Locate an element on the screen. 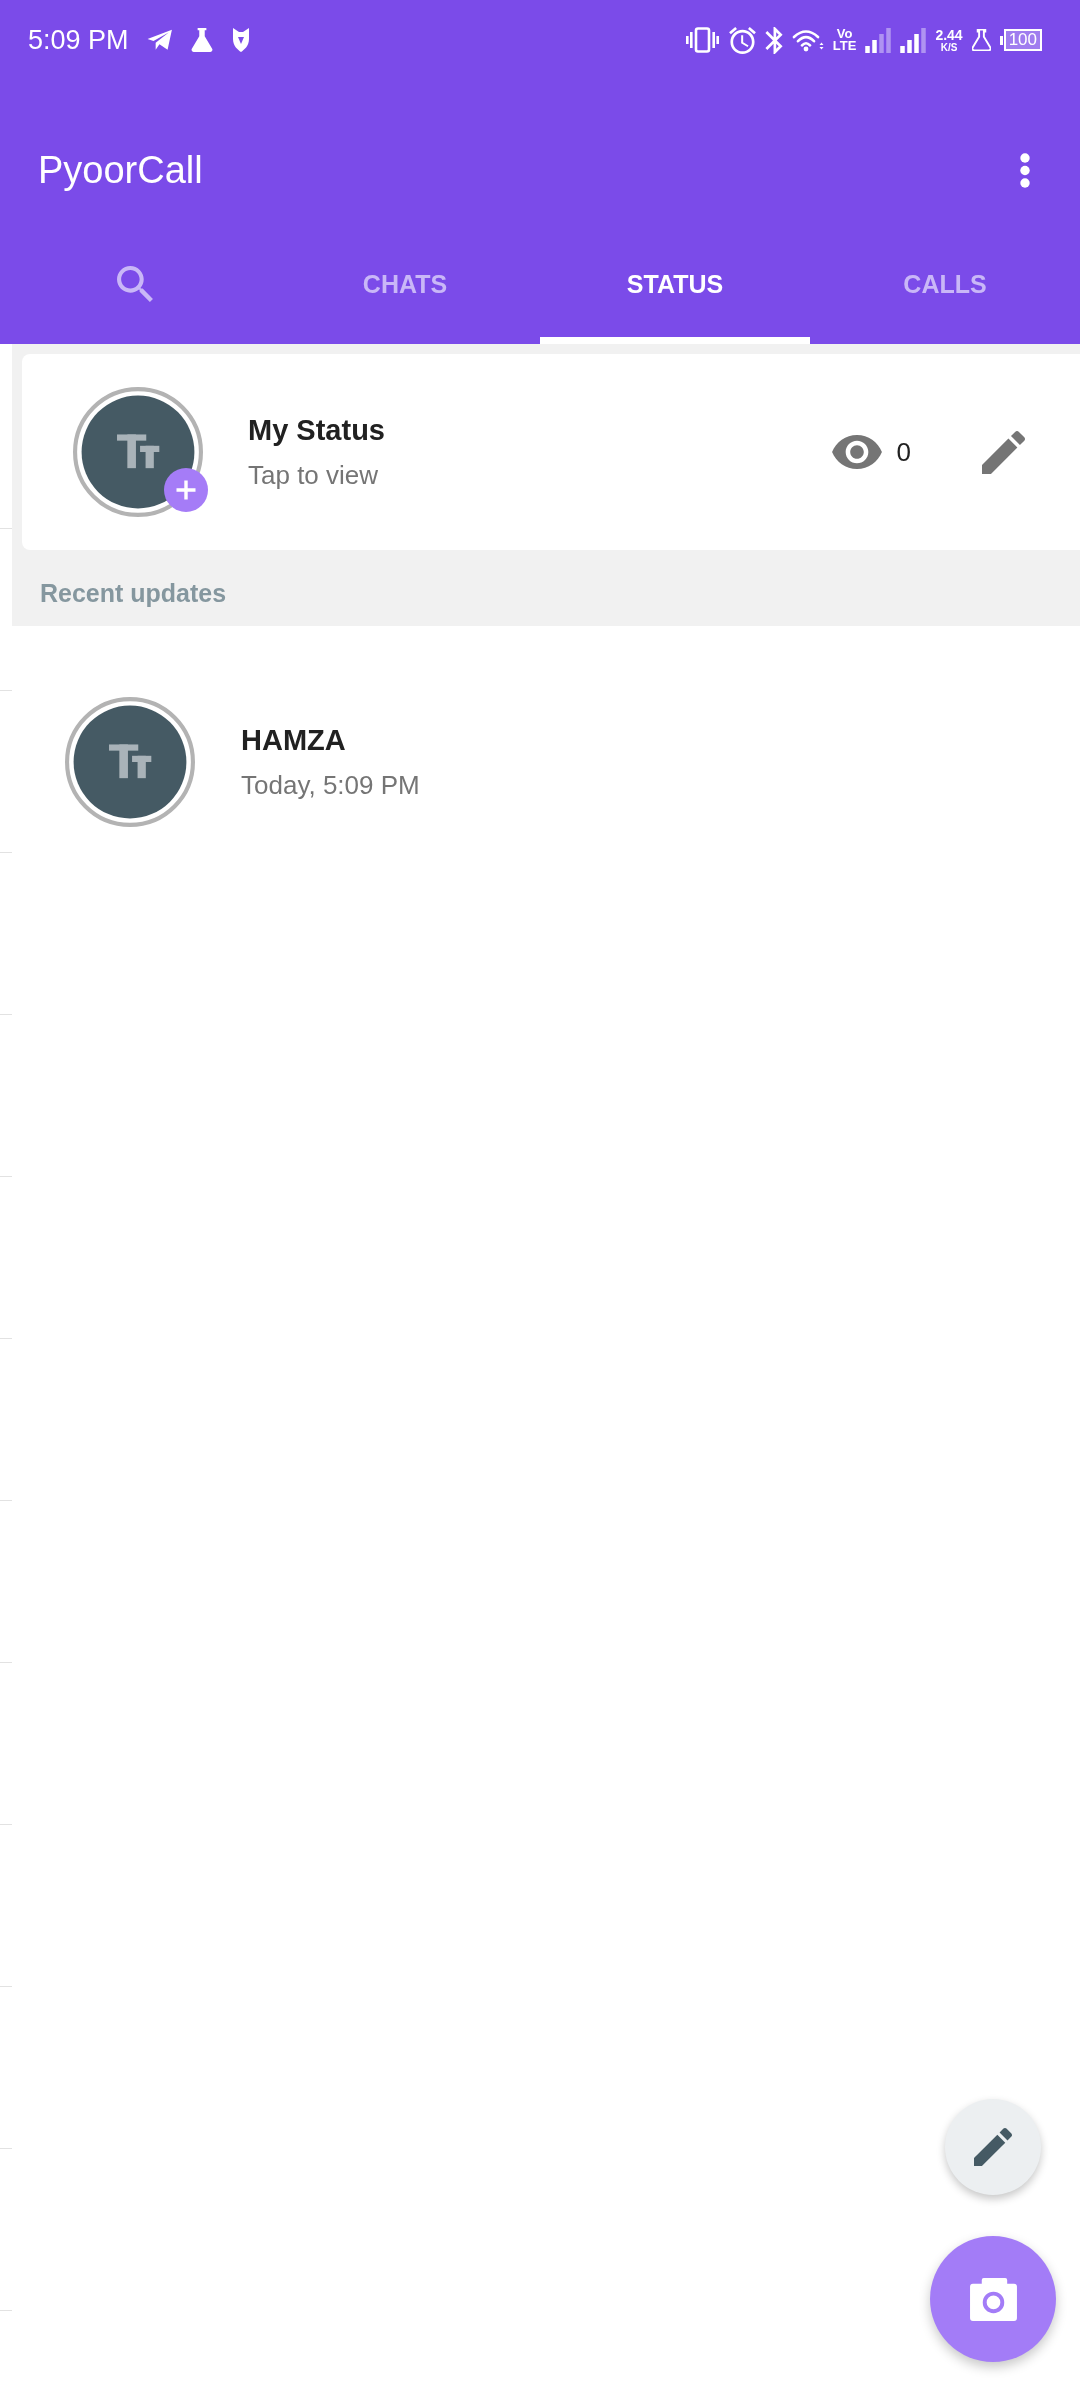  wifi-icon is located at coordinates (807, 40).